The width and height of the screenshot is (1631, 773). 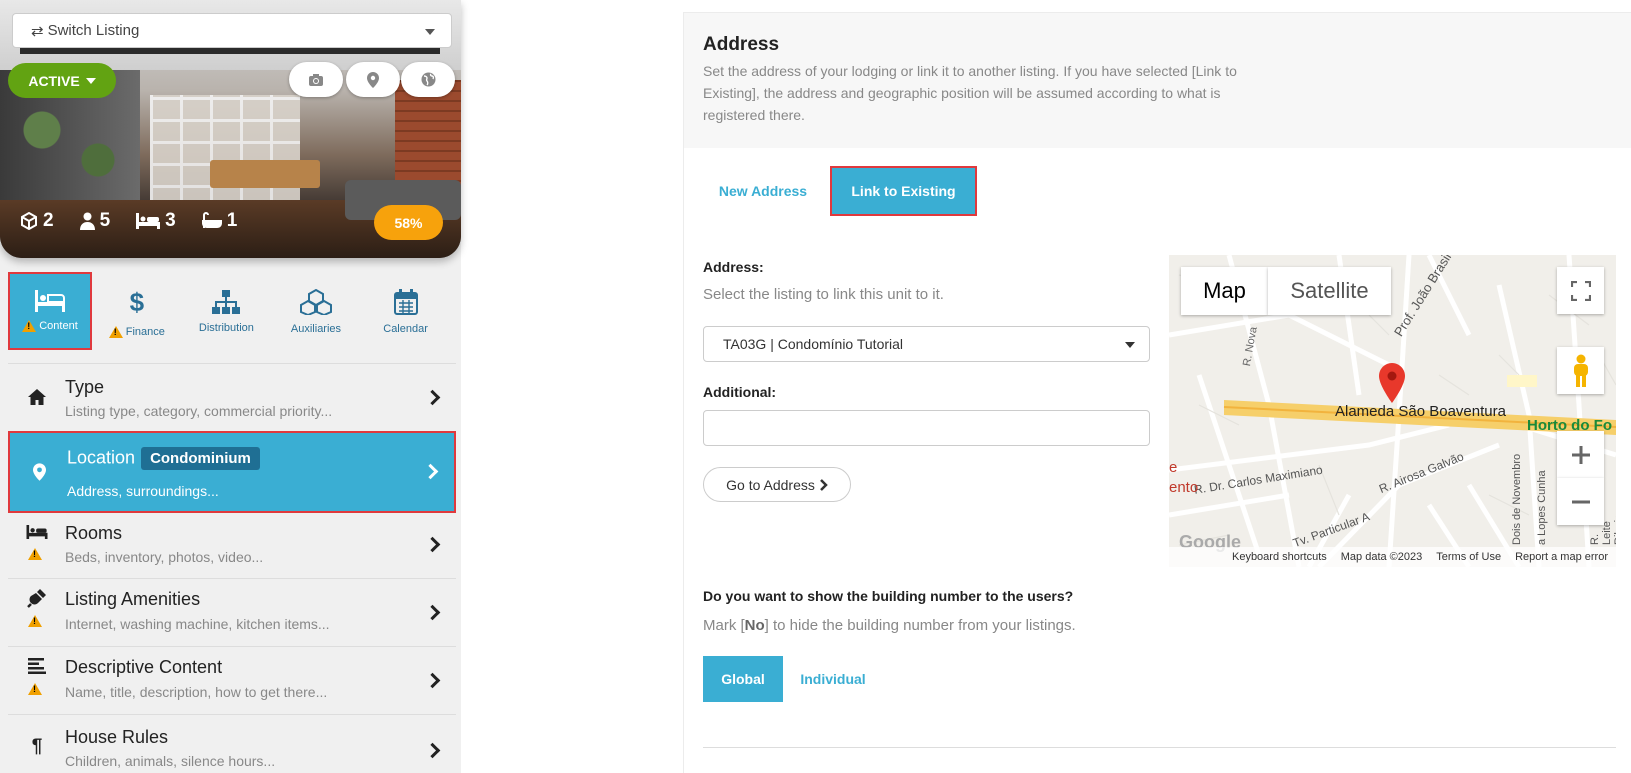 I want to click on tab-content-label-wrap: Content, so click(x=50, y=326).